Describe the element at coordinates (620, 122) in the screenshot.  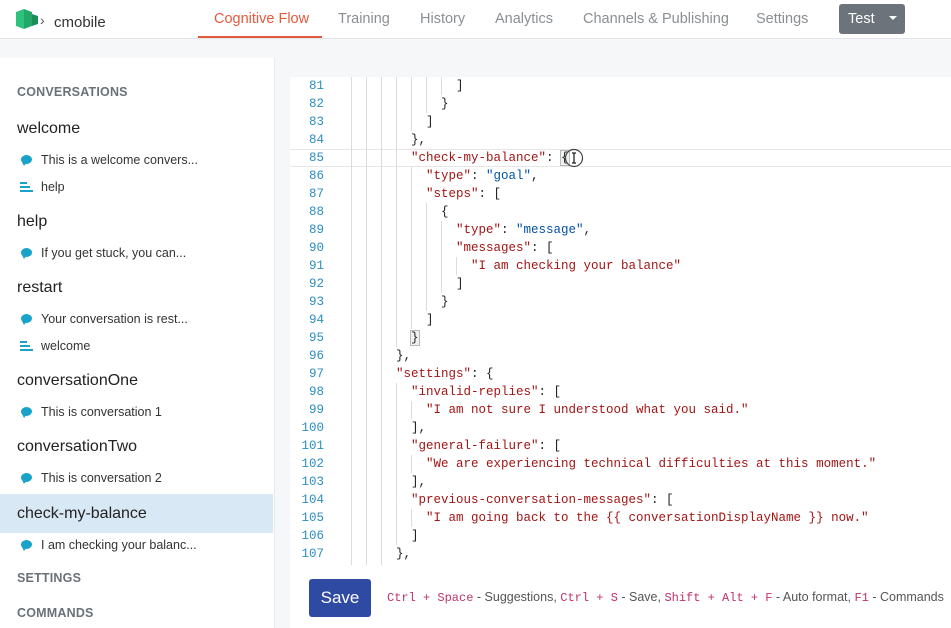
I see `code-line: 83]` at that location.